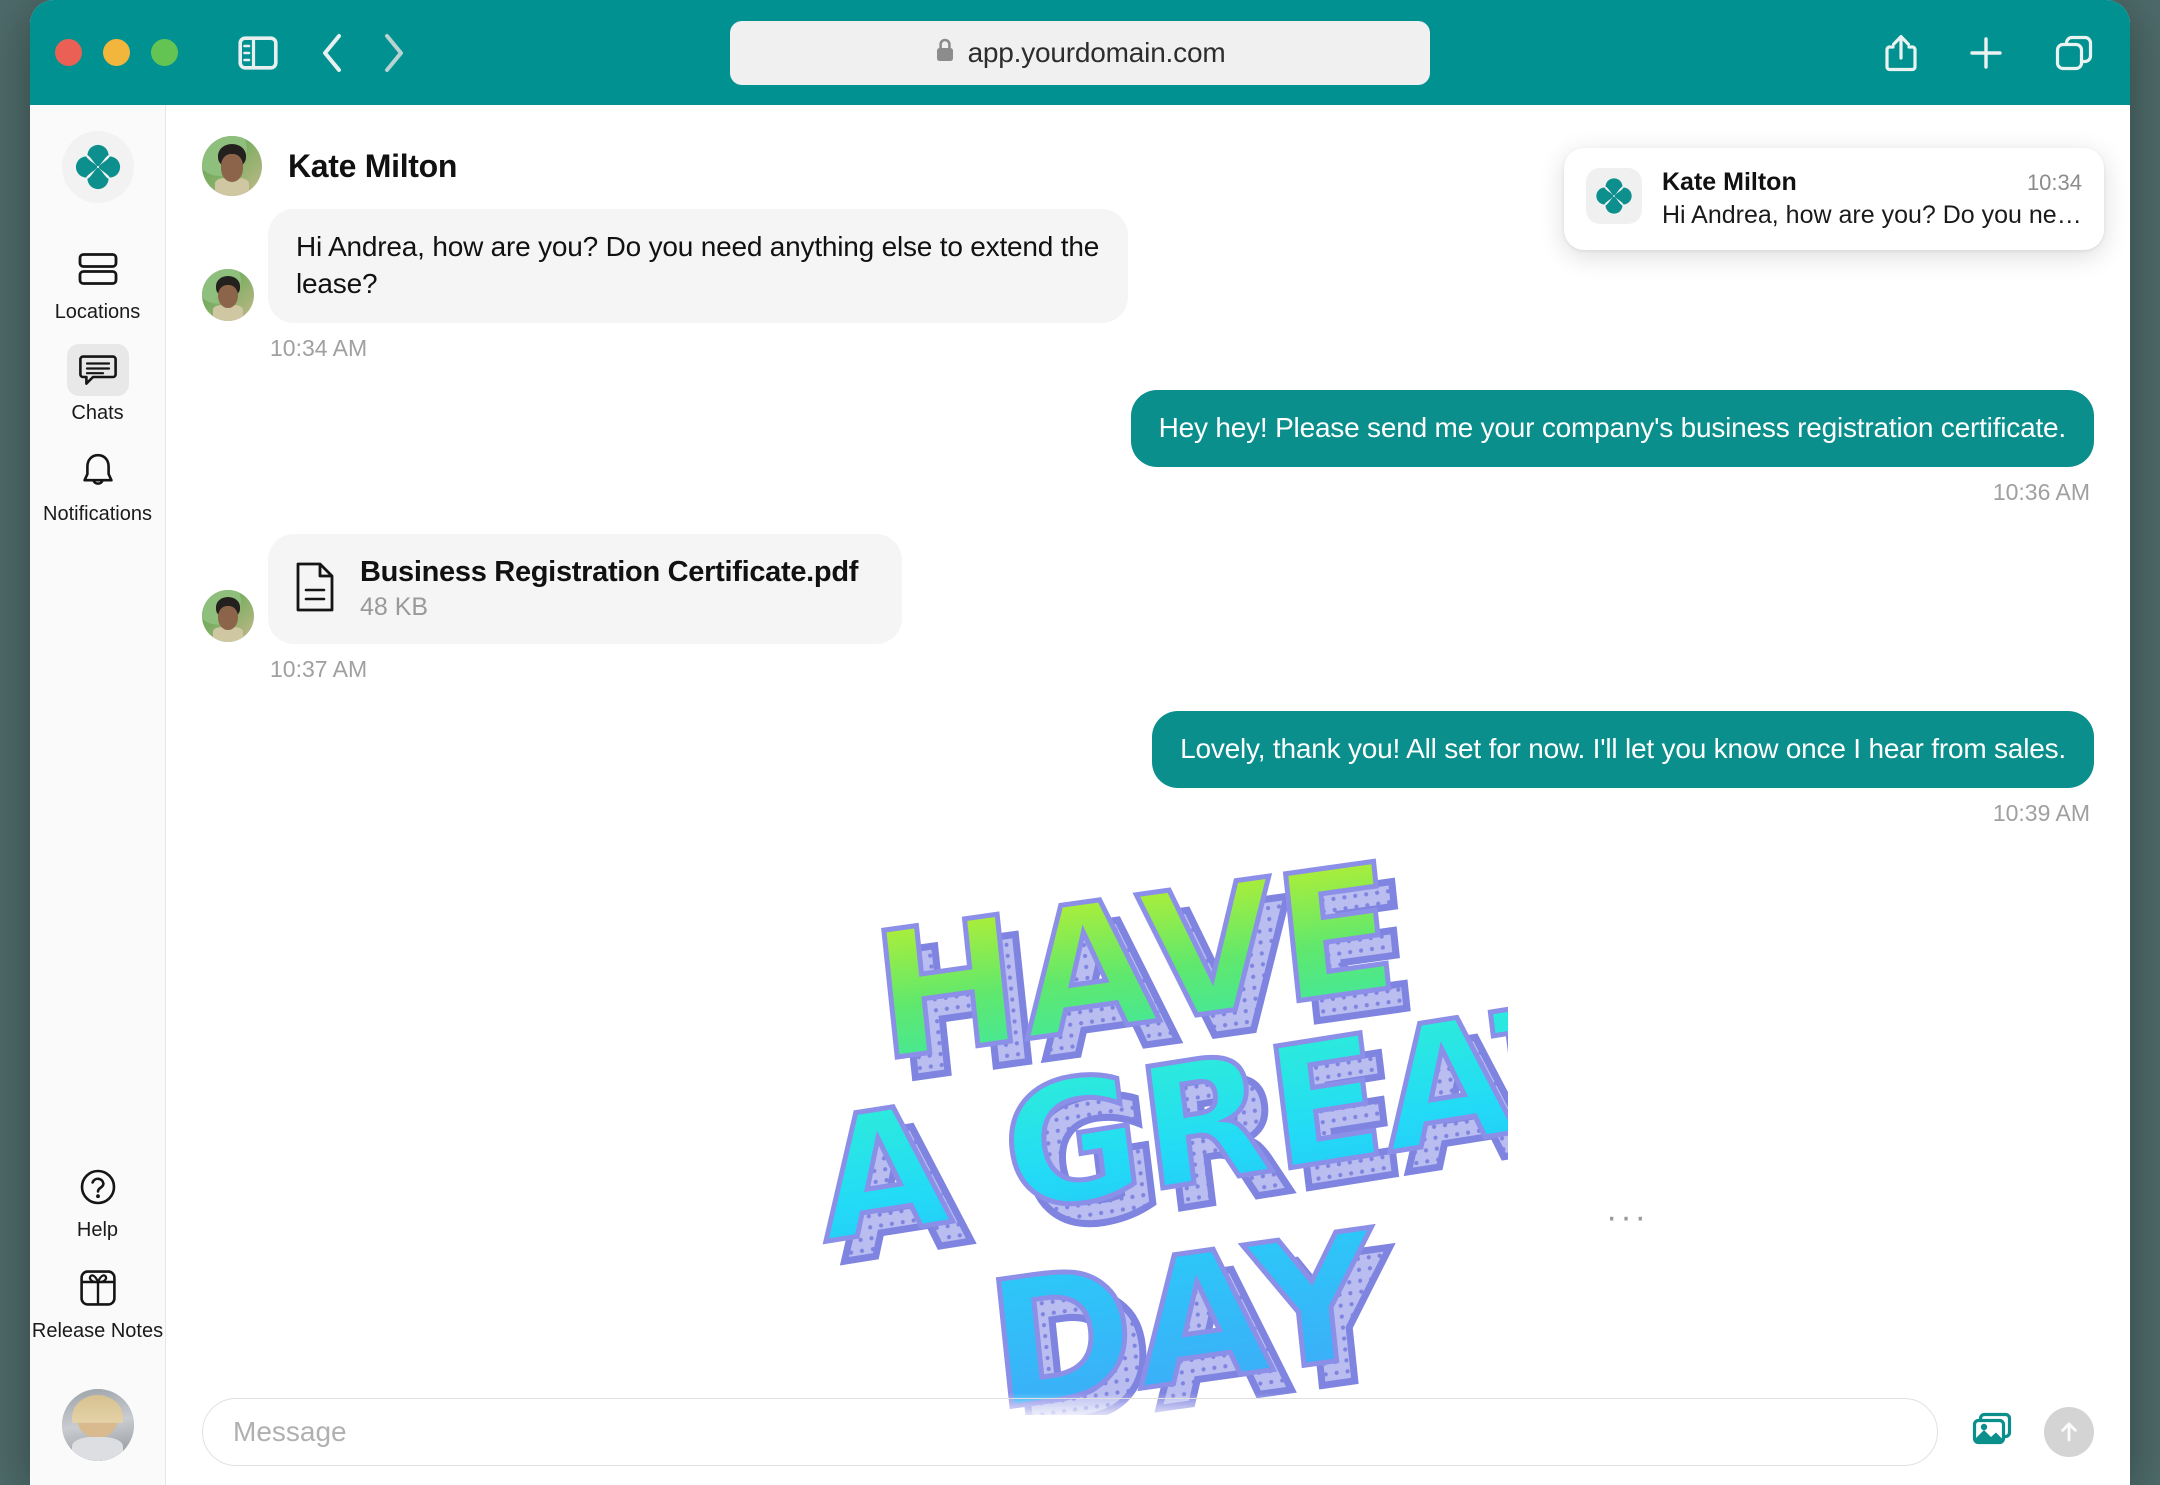 The height and width of the screenshot is (1485, 2160). I want to click on message-timestamp: 10:36 AM, so click(2041, 491).